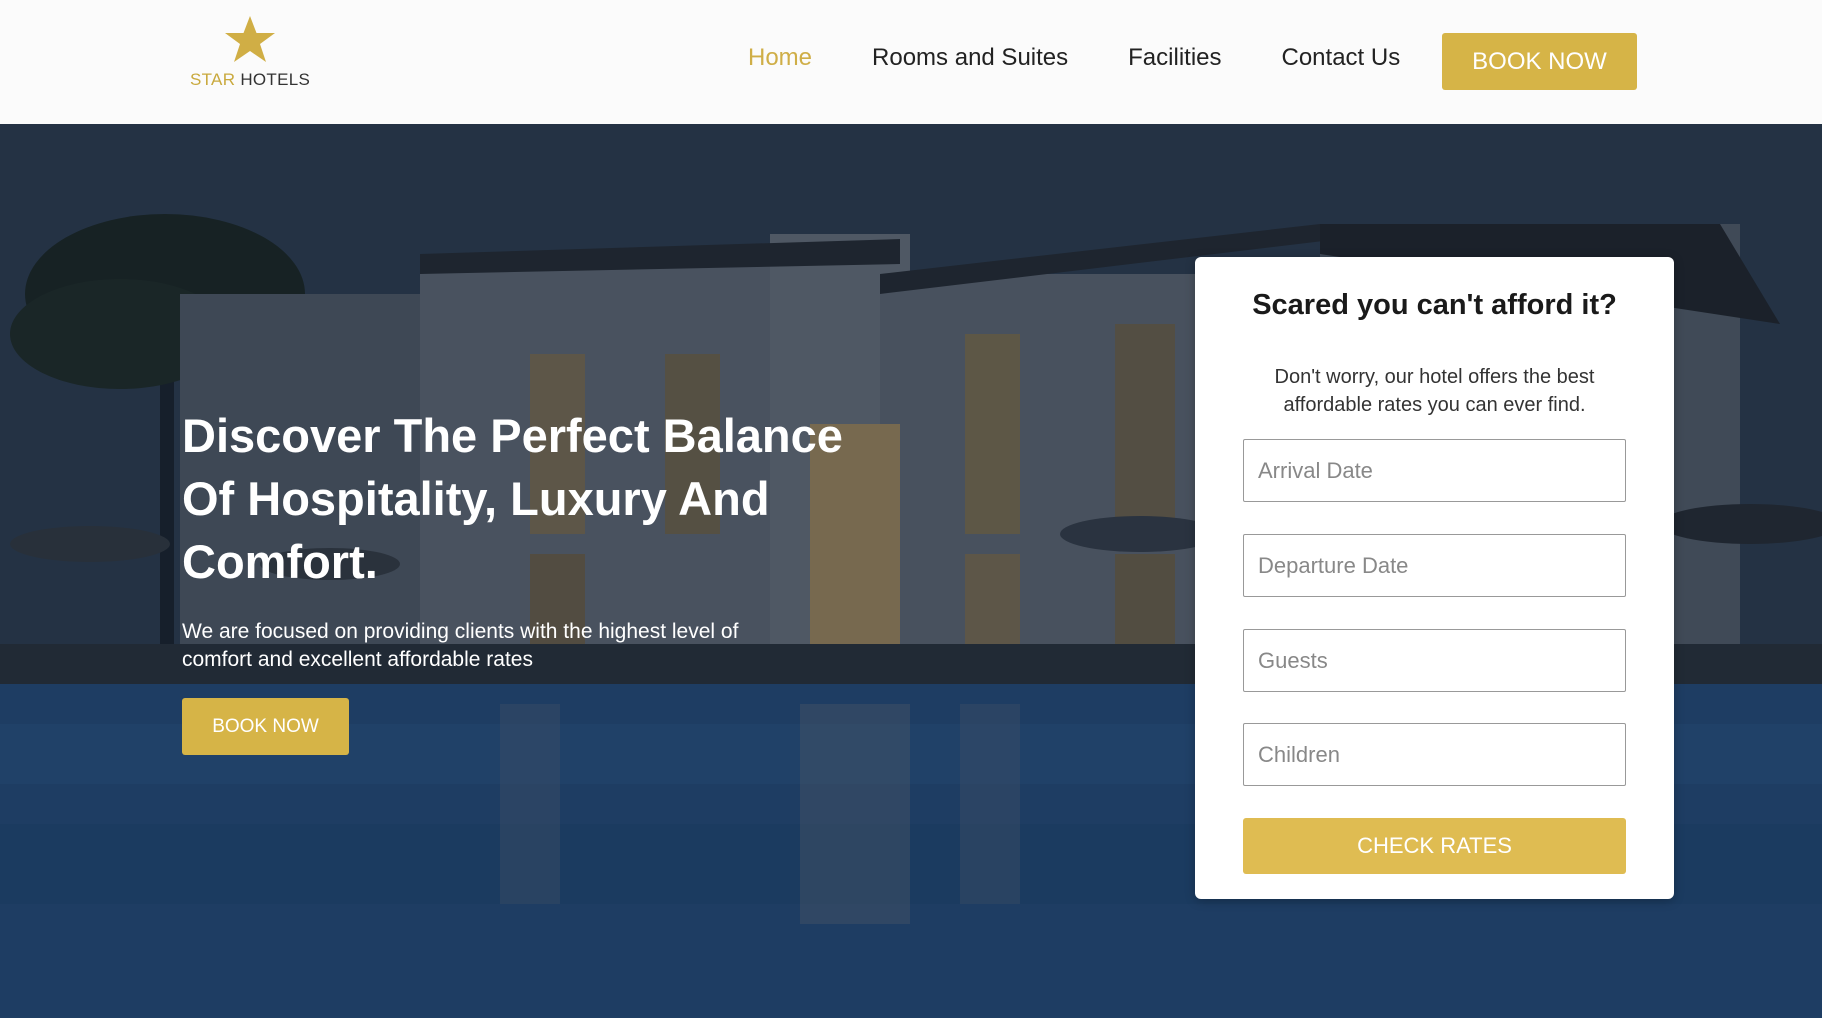  I want to click on logo-text: STAR HOTELS, so click(250, 80).